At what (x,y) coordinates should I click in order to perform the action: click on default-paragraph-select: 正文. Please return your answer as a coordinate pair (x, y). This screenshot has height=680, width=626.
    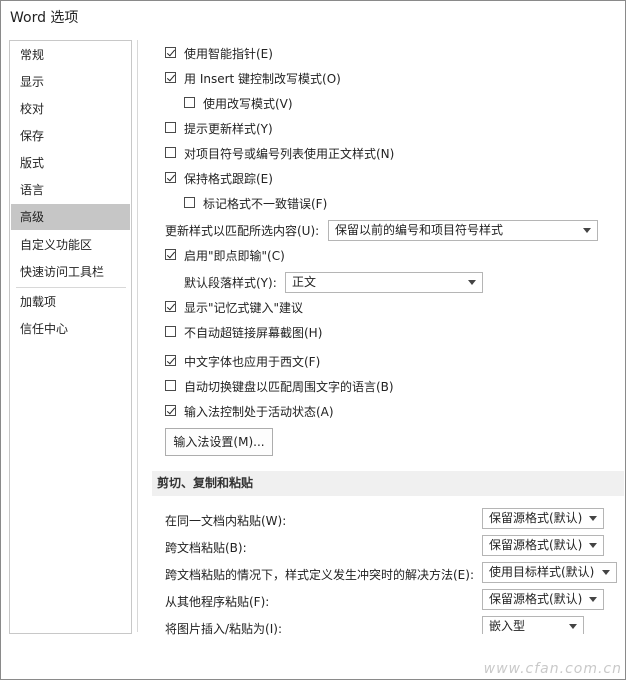
    Looking at the image, I should click on (384, 282).